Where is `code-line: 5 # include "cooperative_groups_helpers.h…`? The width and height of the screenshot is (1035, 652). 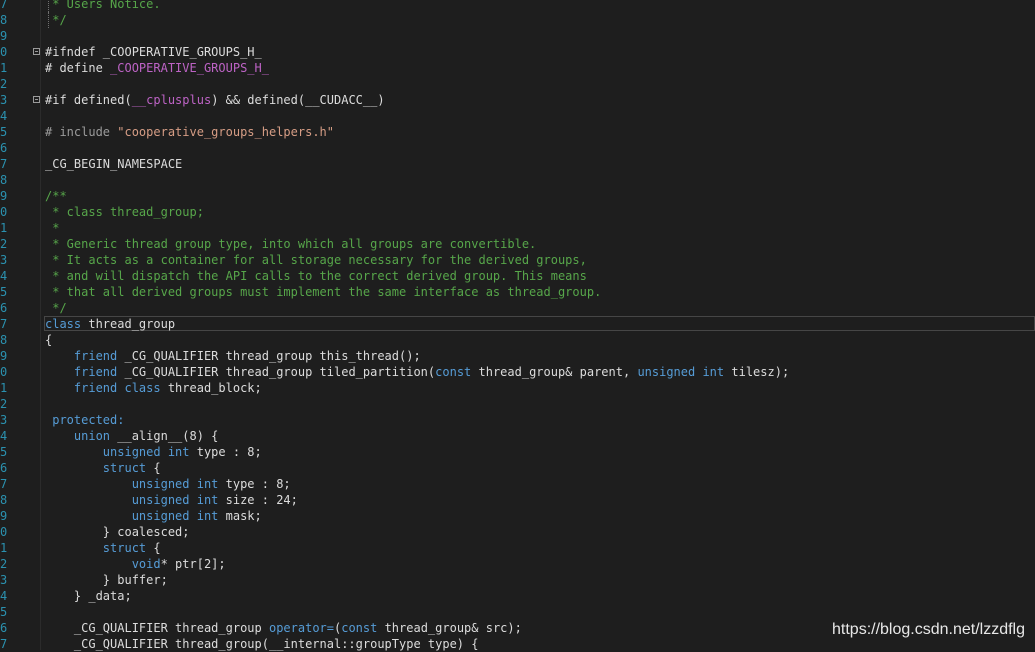 code-line: 5 # include "cooperative_groups_helpers.h… is located at coordinates (517, 132).